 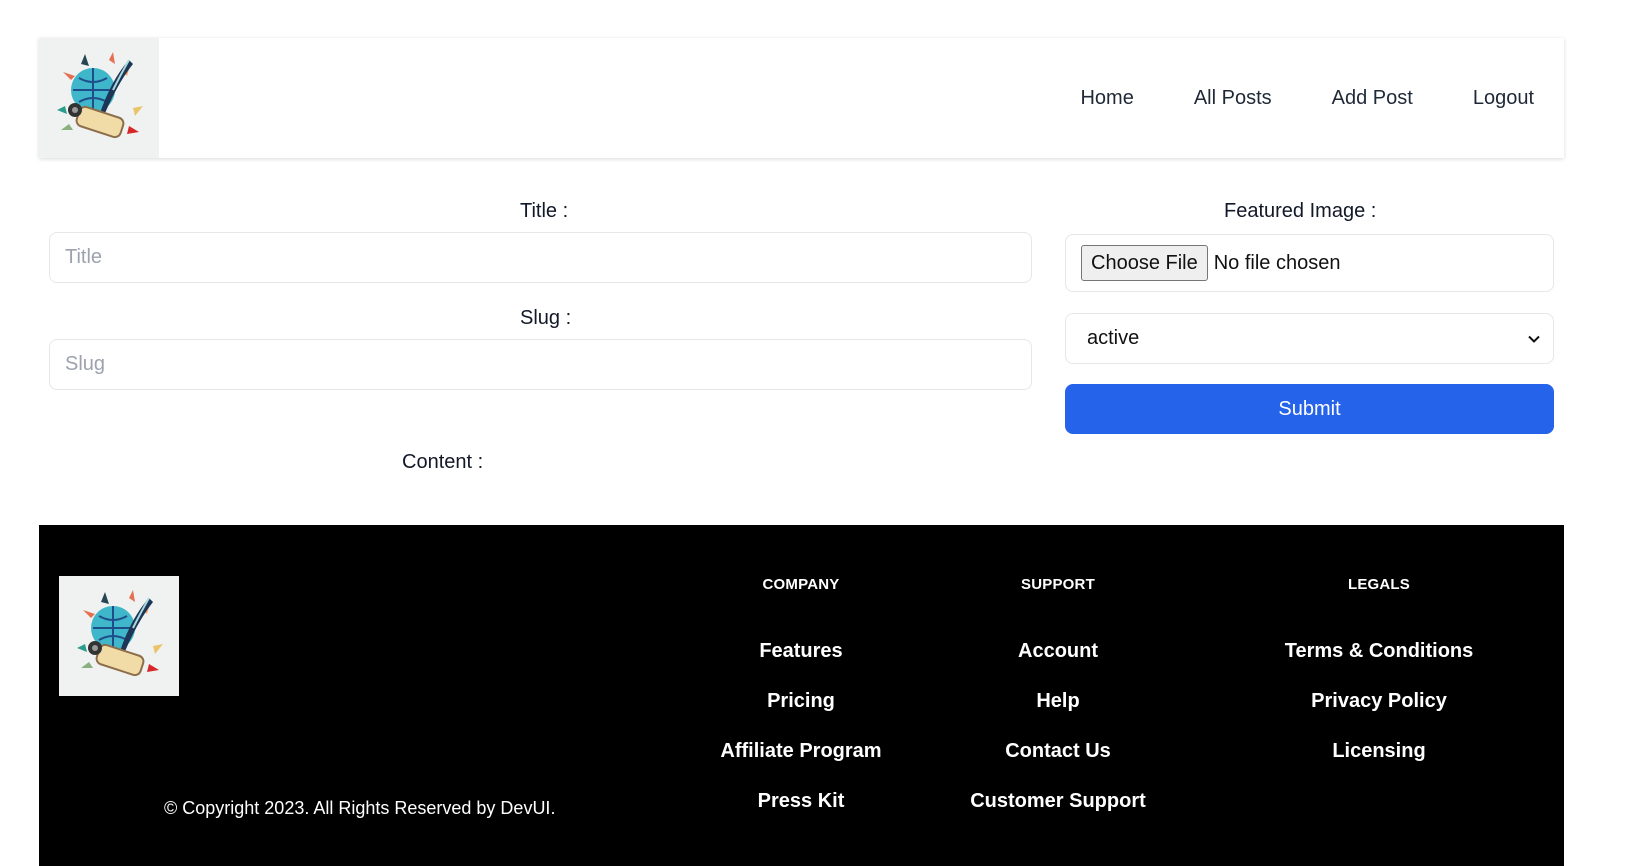 What do you see at coordinates (540, 257) in the screenshot?
I see `title-input` at bounding box center [540, 257].